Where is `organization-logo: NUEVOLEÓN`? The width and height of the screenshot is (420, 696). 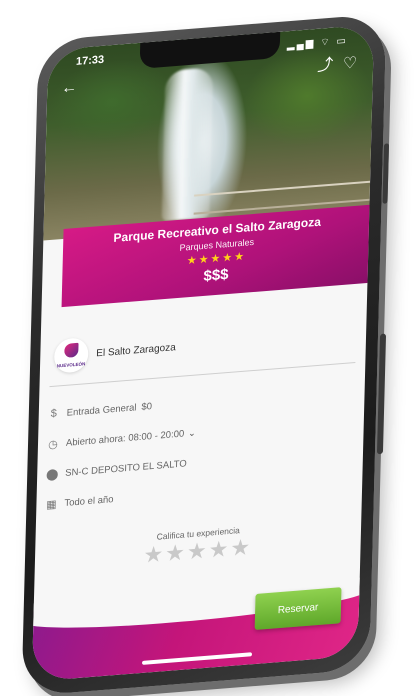 organization-logo: NUEVOLEÓN is located at coordinates (71, 355).